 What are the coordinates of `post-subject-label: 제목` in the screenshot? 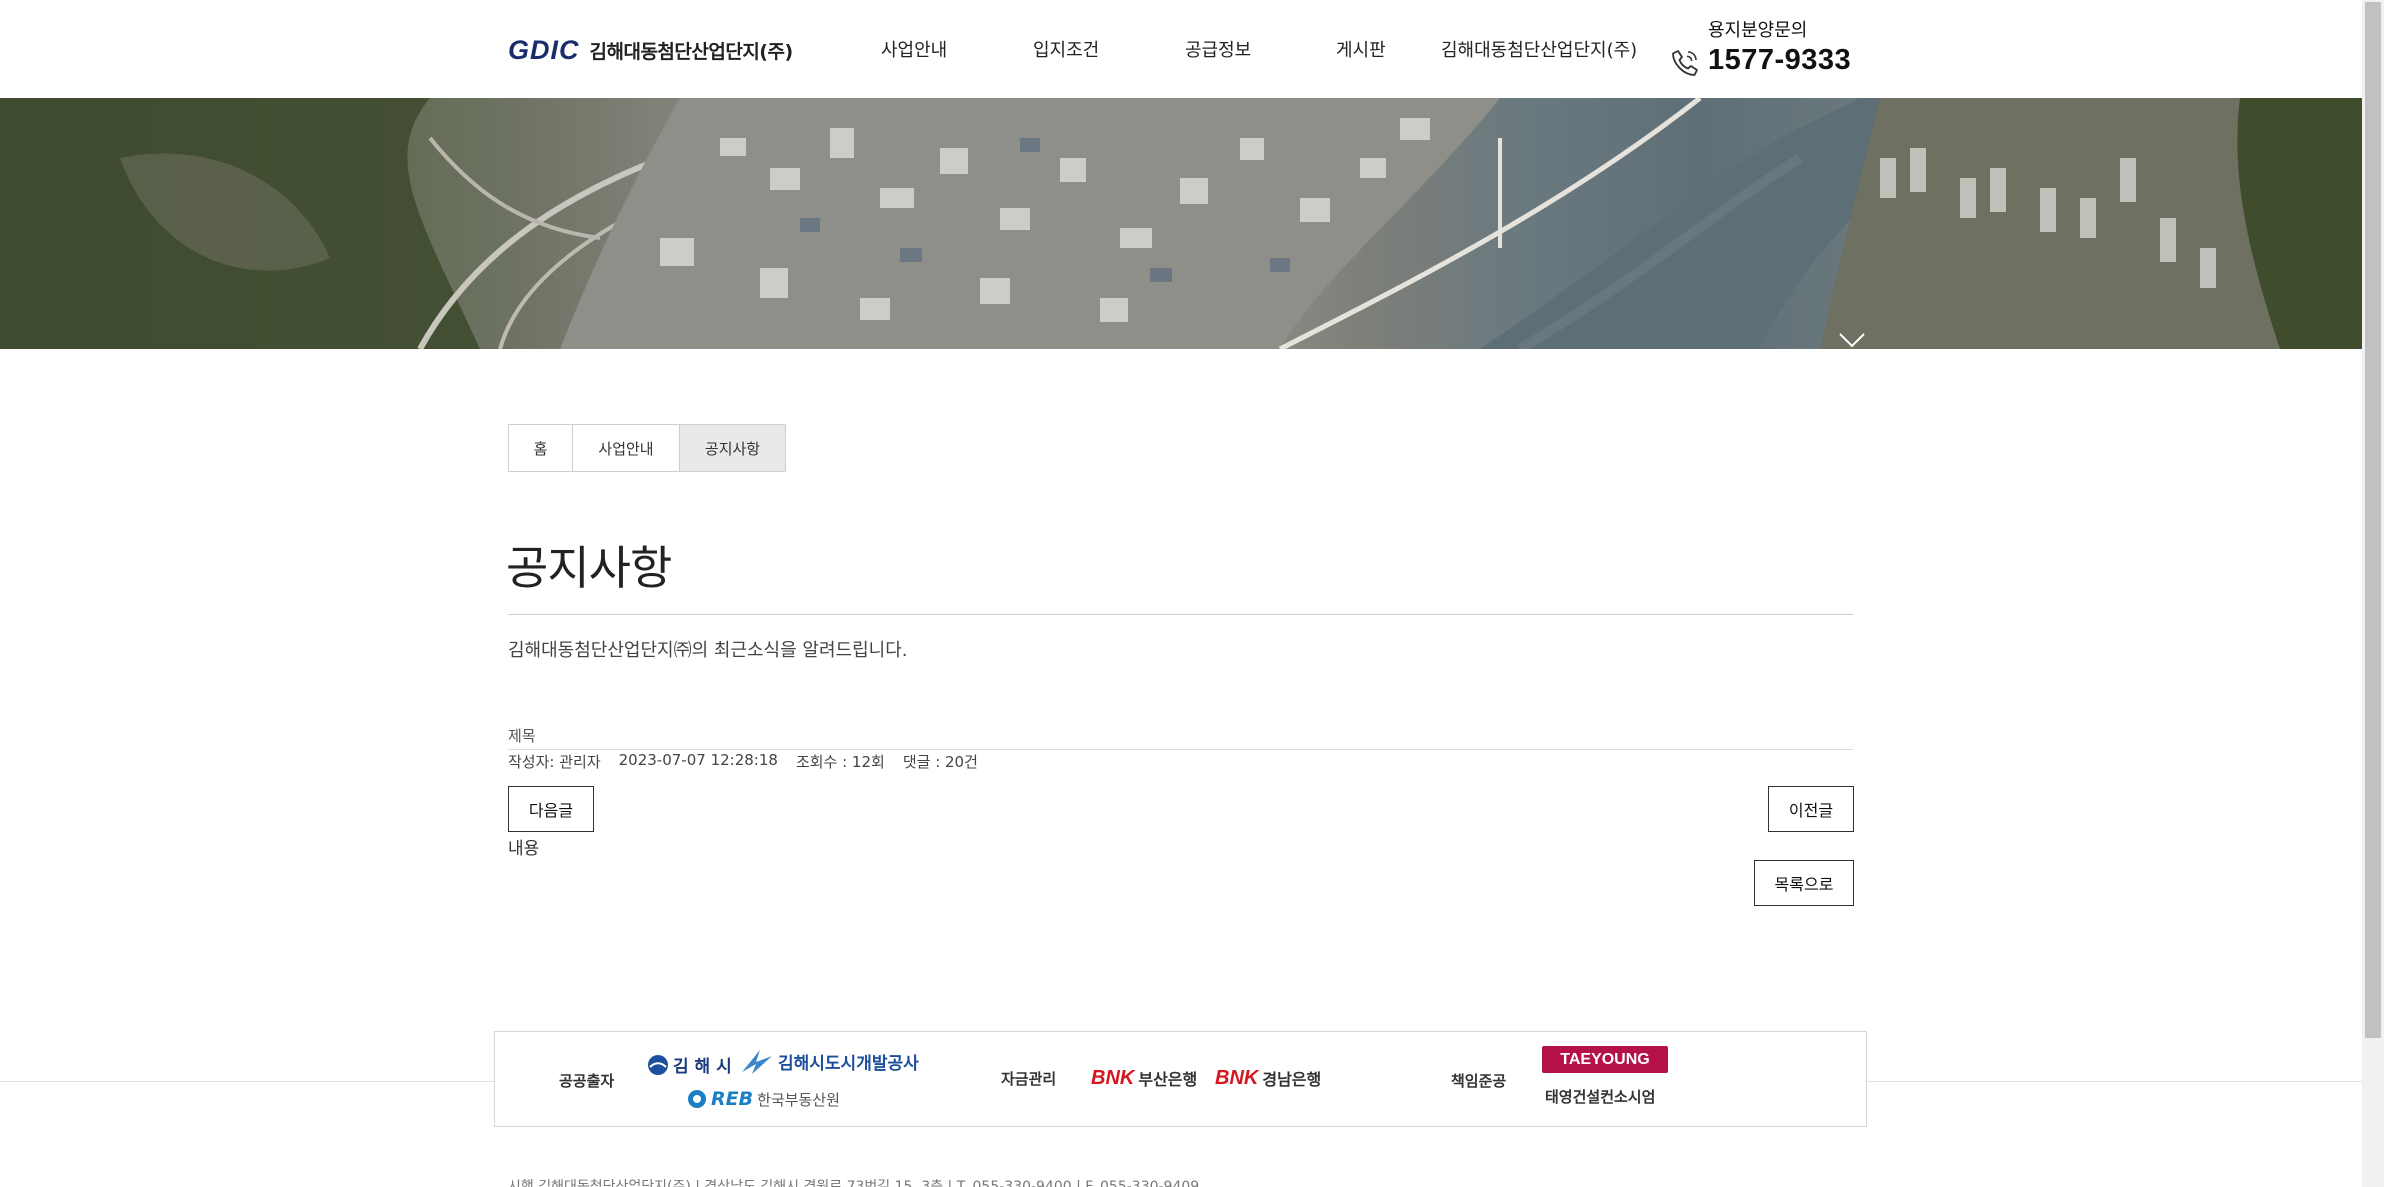 It's located at (522, 736).